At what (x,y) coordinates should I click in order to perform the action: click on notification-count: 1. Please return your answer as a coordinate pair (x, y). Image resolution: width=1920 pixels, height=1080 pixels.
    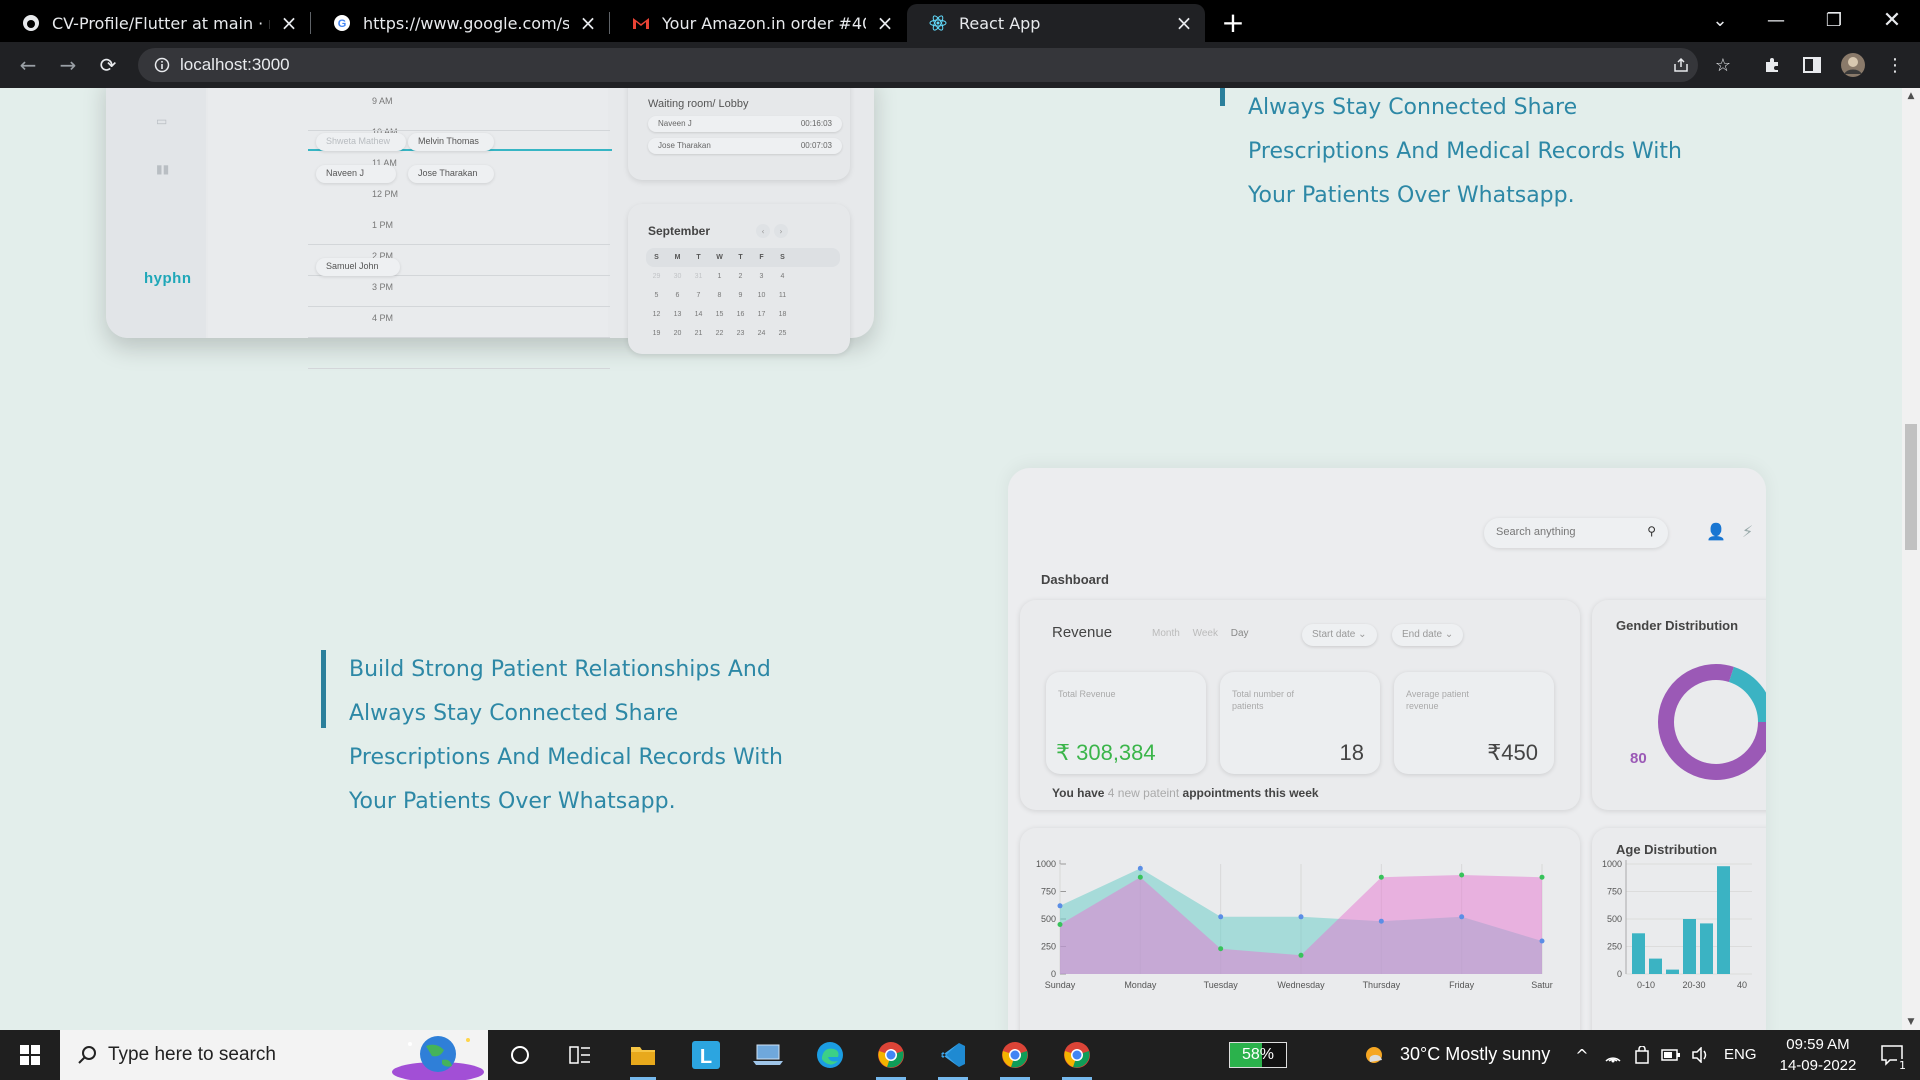
    Looking at the image, I should click on (1902, 1065).